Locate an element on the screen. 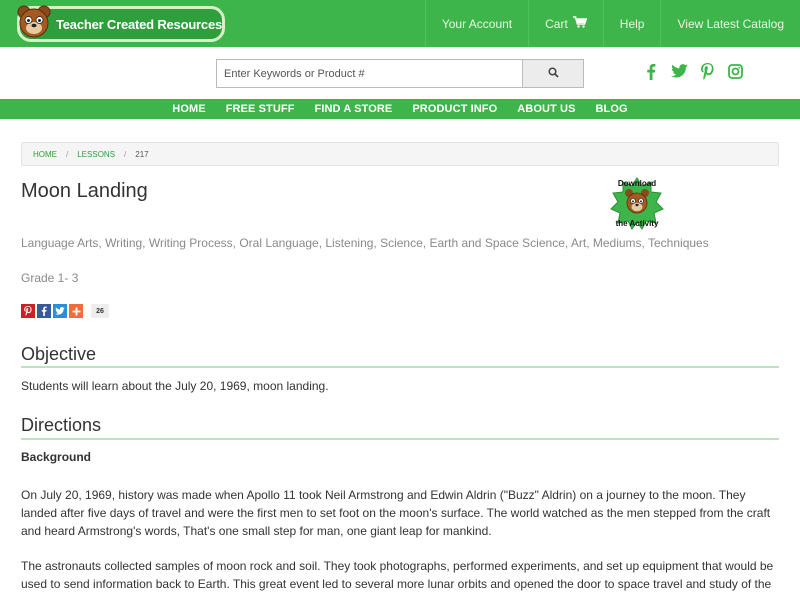 This screenshot has height=600, width=800. logo: Teacher Created Resources is located at coordinates (121, 23).